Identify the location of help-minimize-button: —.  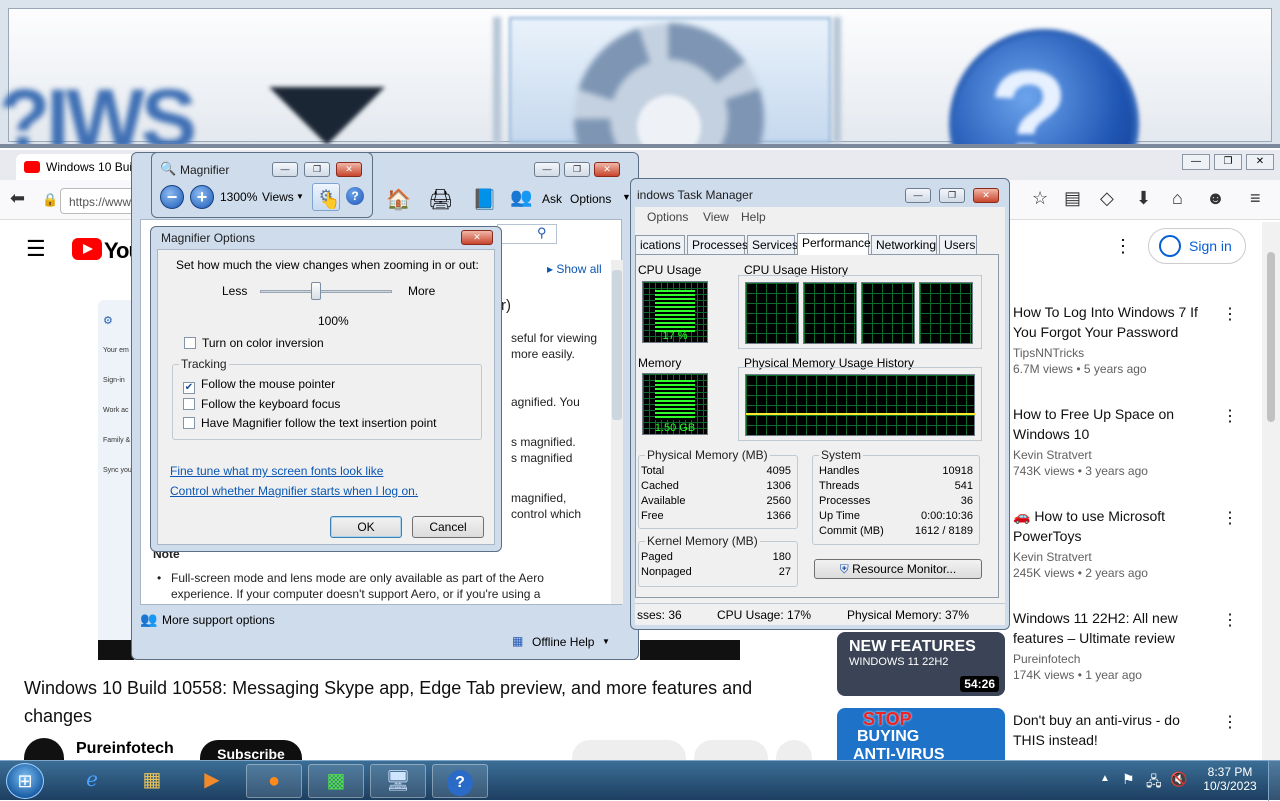
(547, 169).